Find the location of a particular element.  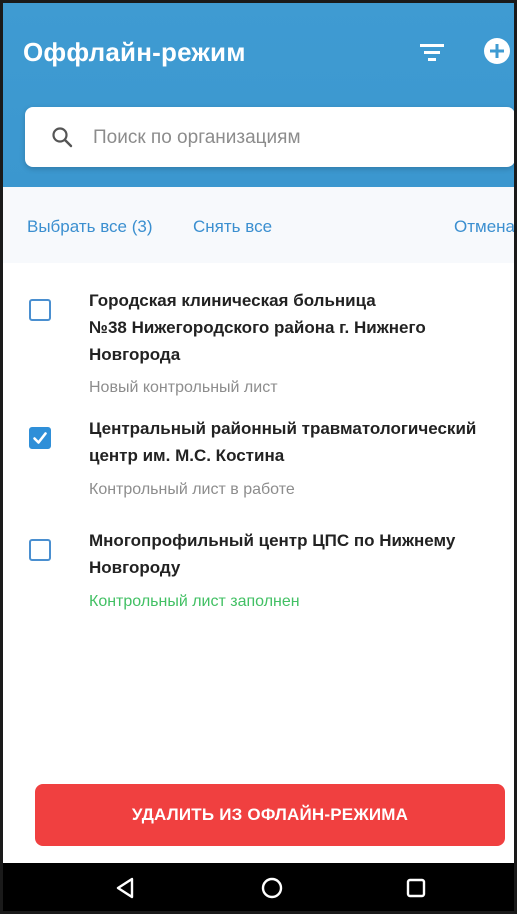

page-title: Оффлайн-режим is located at coordinates (134, 52).